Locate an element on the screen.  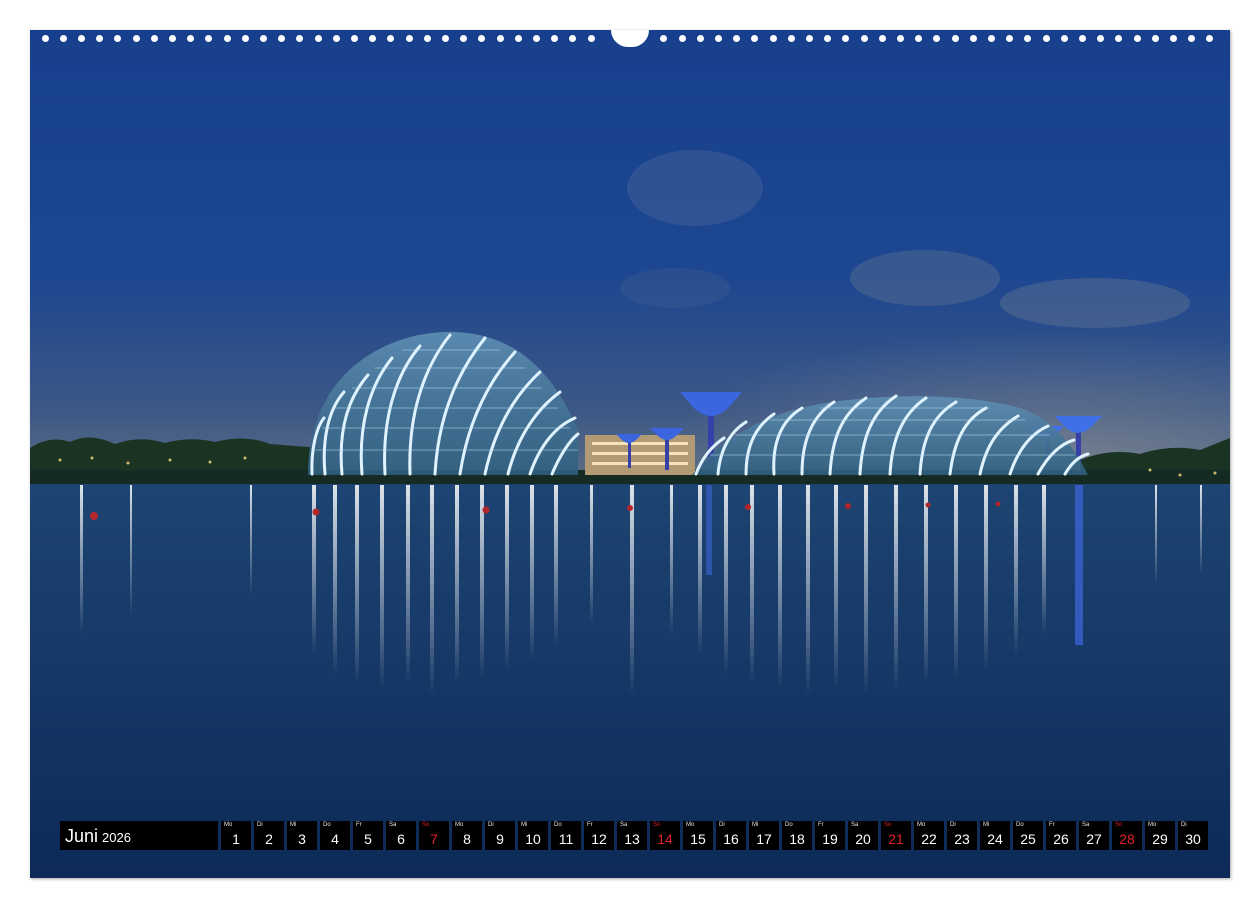
day-cell: Mo 29 is located at coordinates (1160, 835).